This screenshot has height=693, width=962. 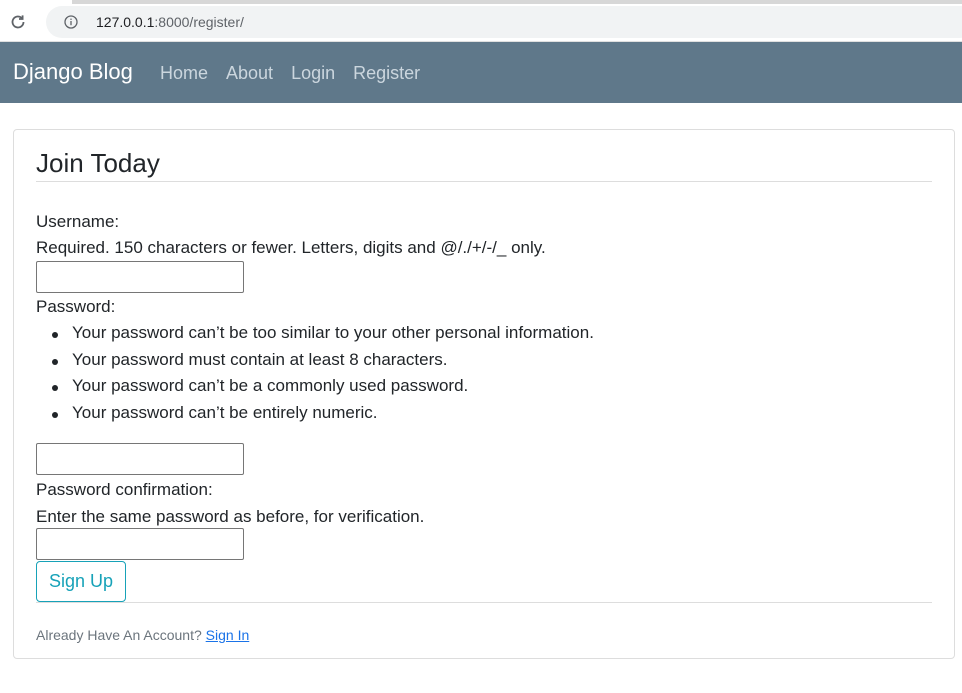 What do you see at coordinates (184, 73) in the screenshot?
I see `nav-link-home: Home` at bounding box center [184, 73].